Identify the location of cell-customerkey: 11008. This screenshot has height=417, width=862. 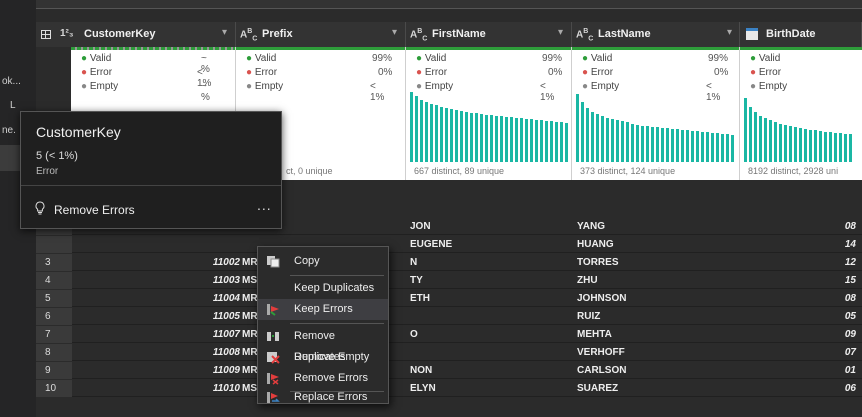
(156, 352).